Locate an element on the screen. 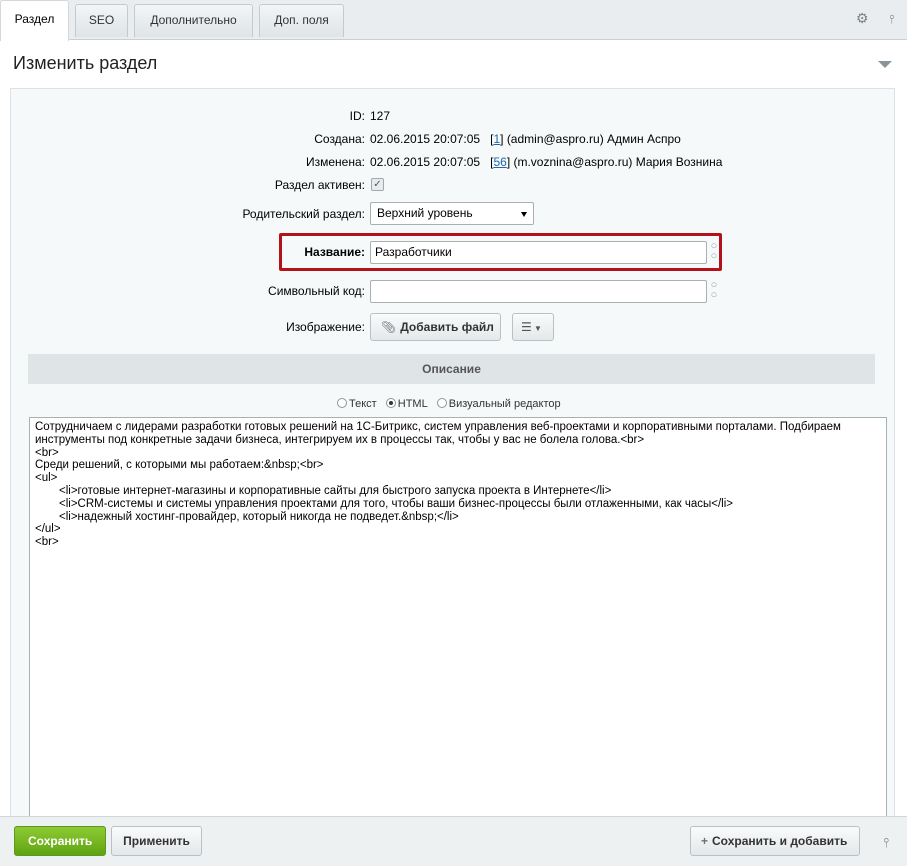 The width and height of the screenshot is (907, 866). created-label: Создана: is located at coordinates (339, 139).